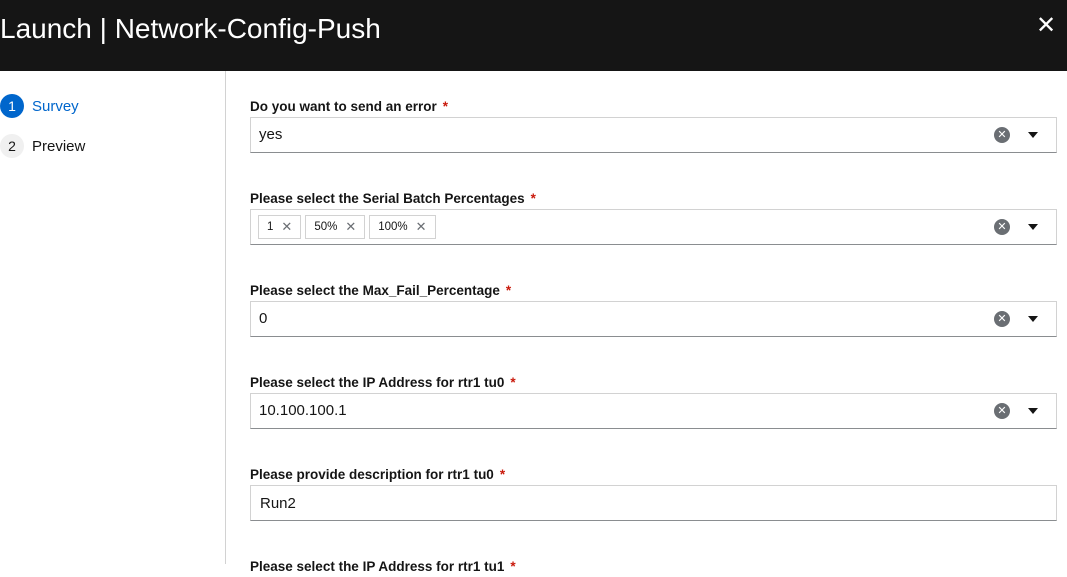  Describe the element at coordinates (335, 227) in the screenshot. I see `chip: 50% ✕` at that location.